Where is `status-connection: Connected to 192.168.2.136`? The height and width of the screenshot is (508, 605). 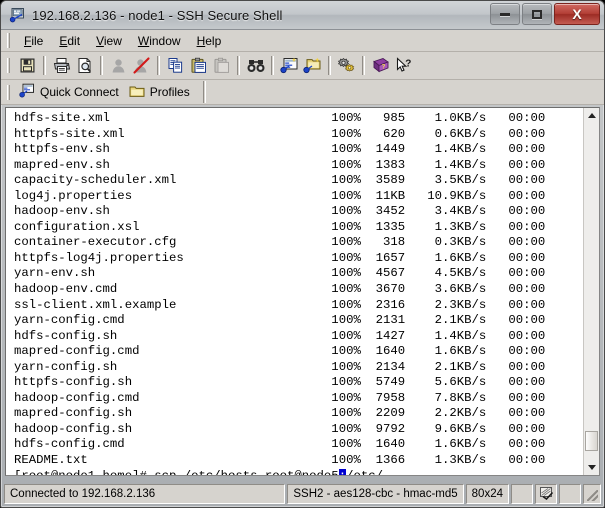
status-connection: Connected to 192.168.2.136 is located at coordinates (145, 494).